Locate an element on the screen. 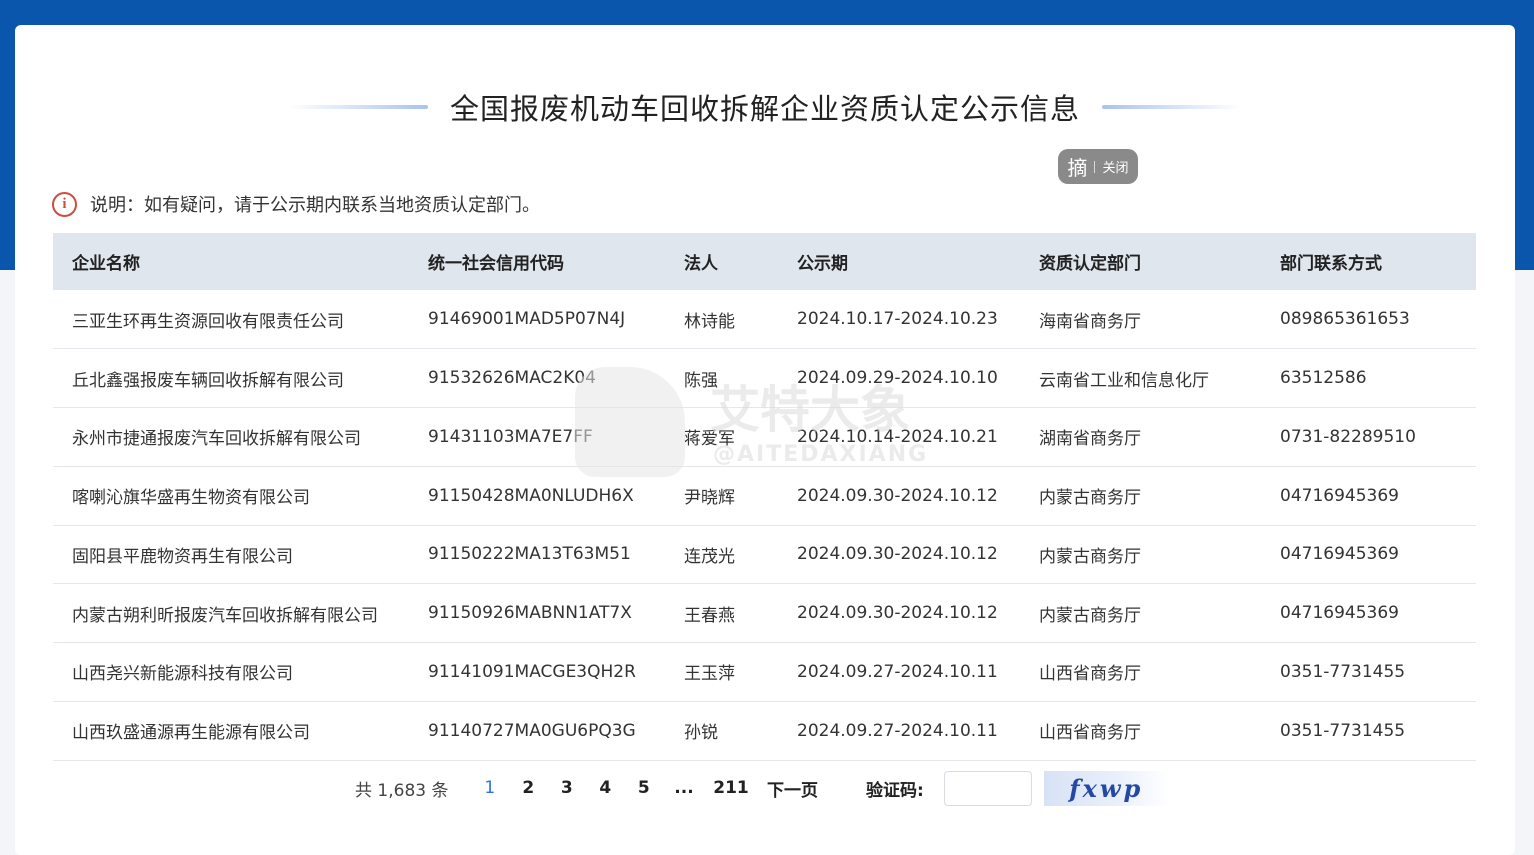 The image size is (1534, 855). page-link-1: 1 is located at coordinates (489, 788).